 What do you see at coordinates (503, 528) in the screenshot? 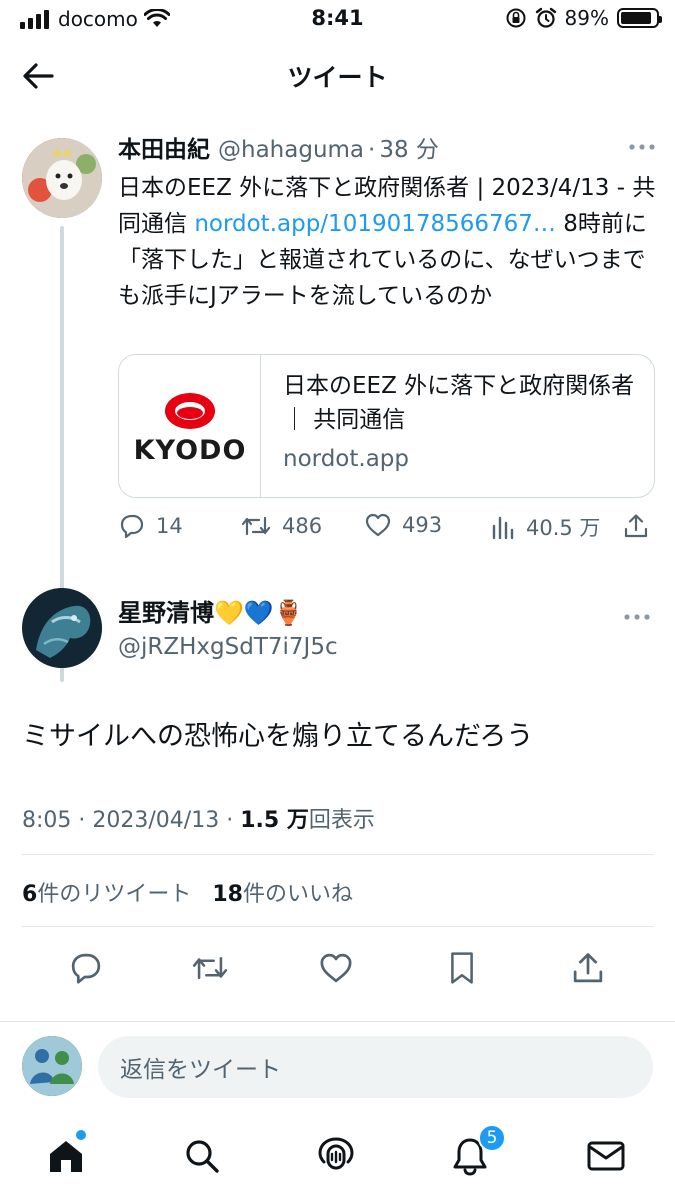
I see `bar-chart-icon` at bounding box center [503, 528].